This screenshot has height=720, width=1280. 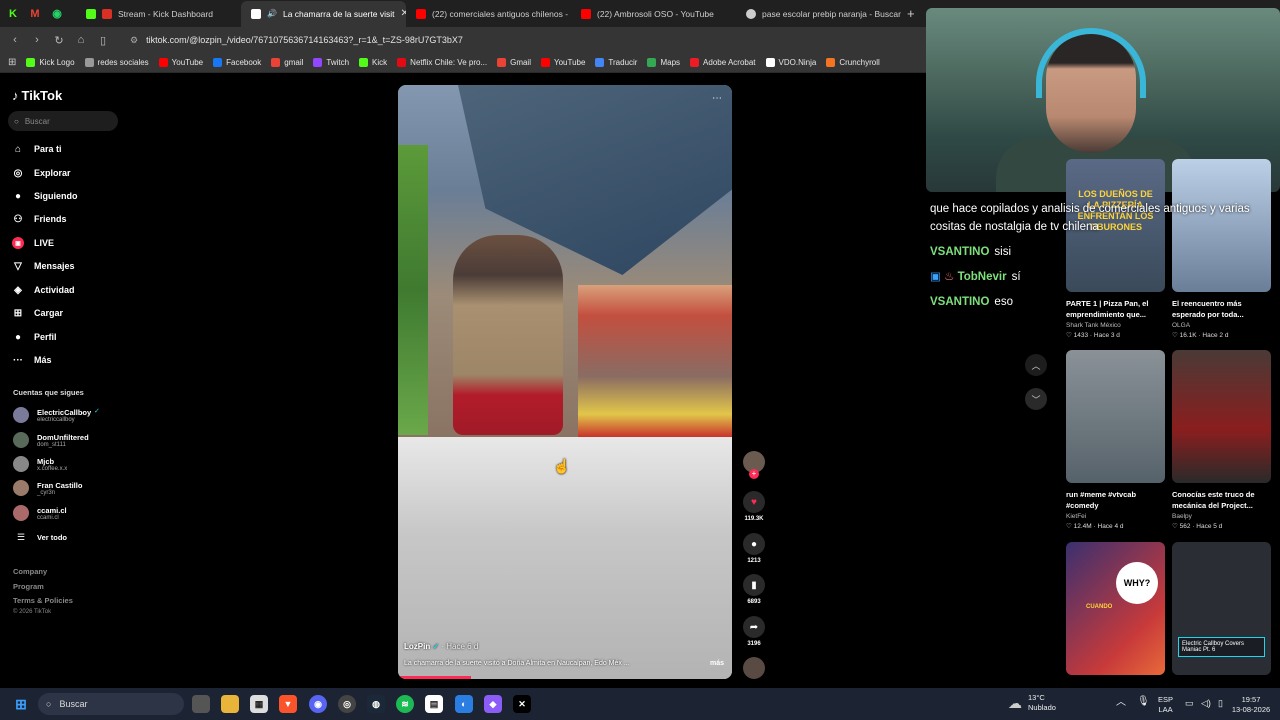 I want to click on chat-username: TobNevir, so click(x=982, y=277).